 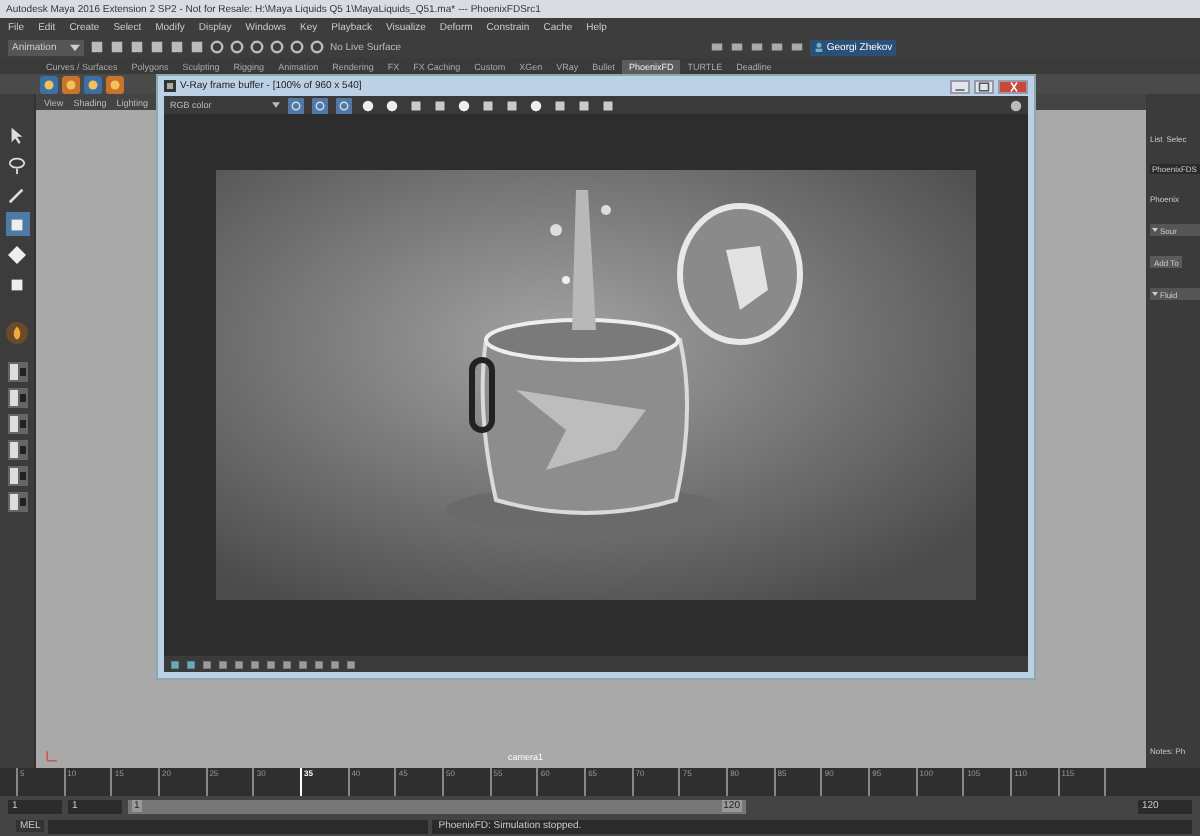 I want to click on minimize-button, so click(x=960, y=86).